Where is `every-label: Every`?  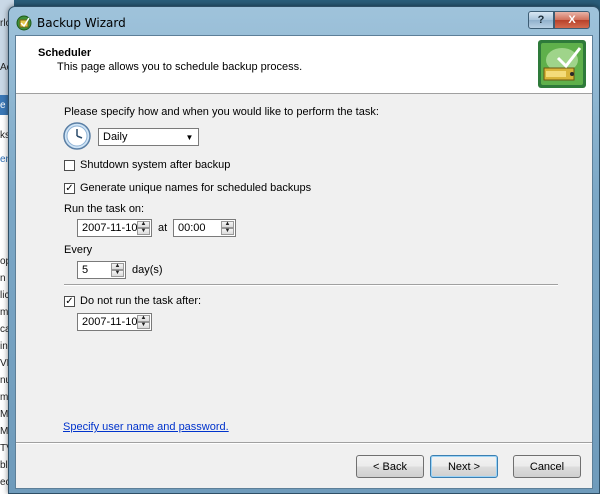
every-label: Every is located at coordinates (78, 250).